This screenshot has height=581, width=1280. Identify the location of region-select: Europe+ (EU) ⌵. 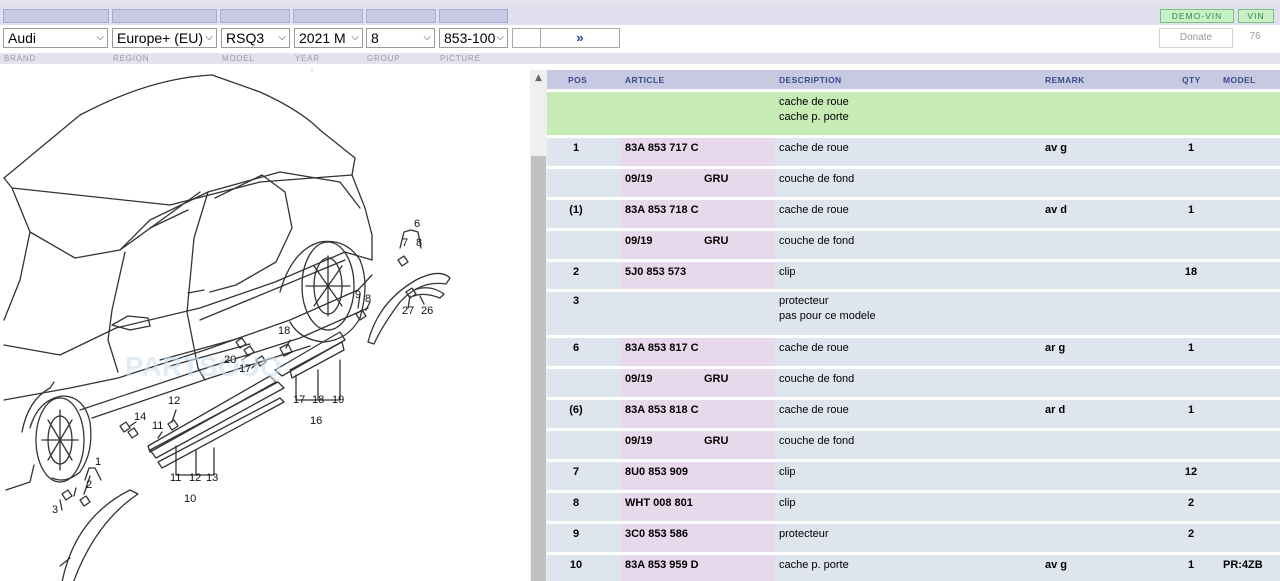
(164, 38).